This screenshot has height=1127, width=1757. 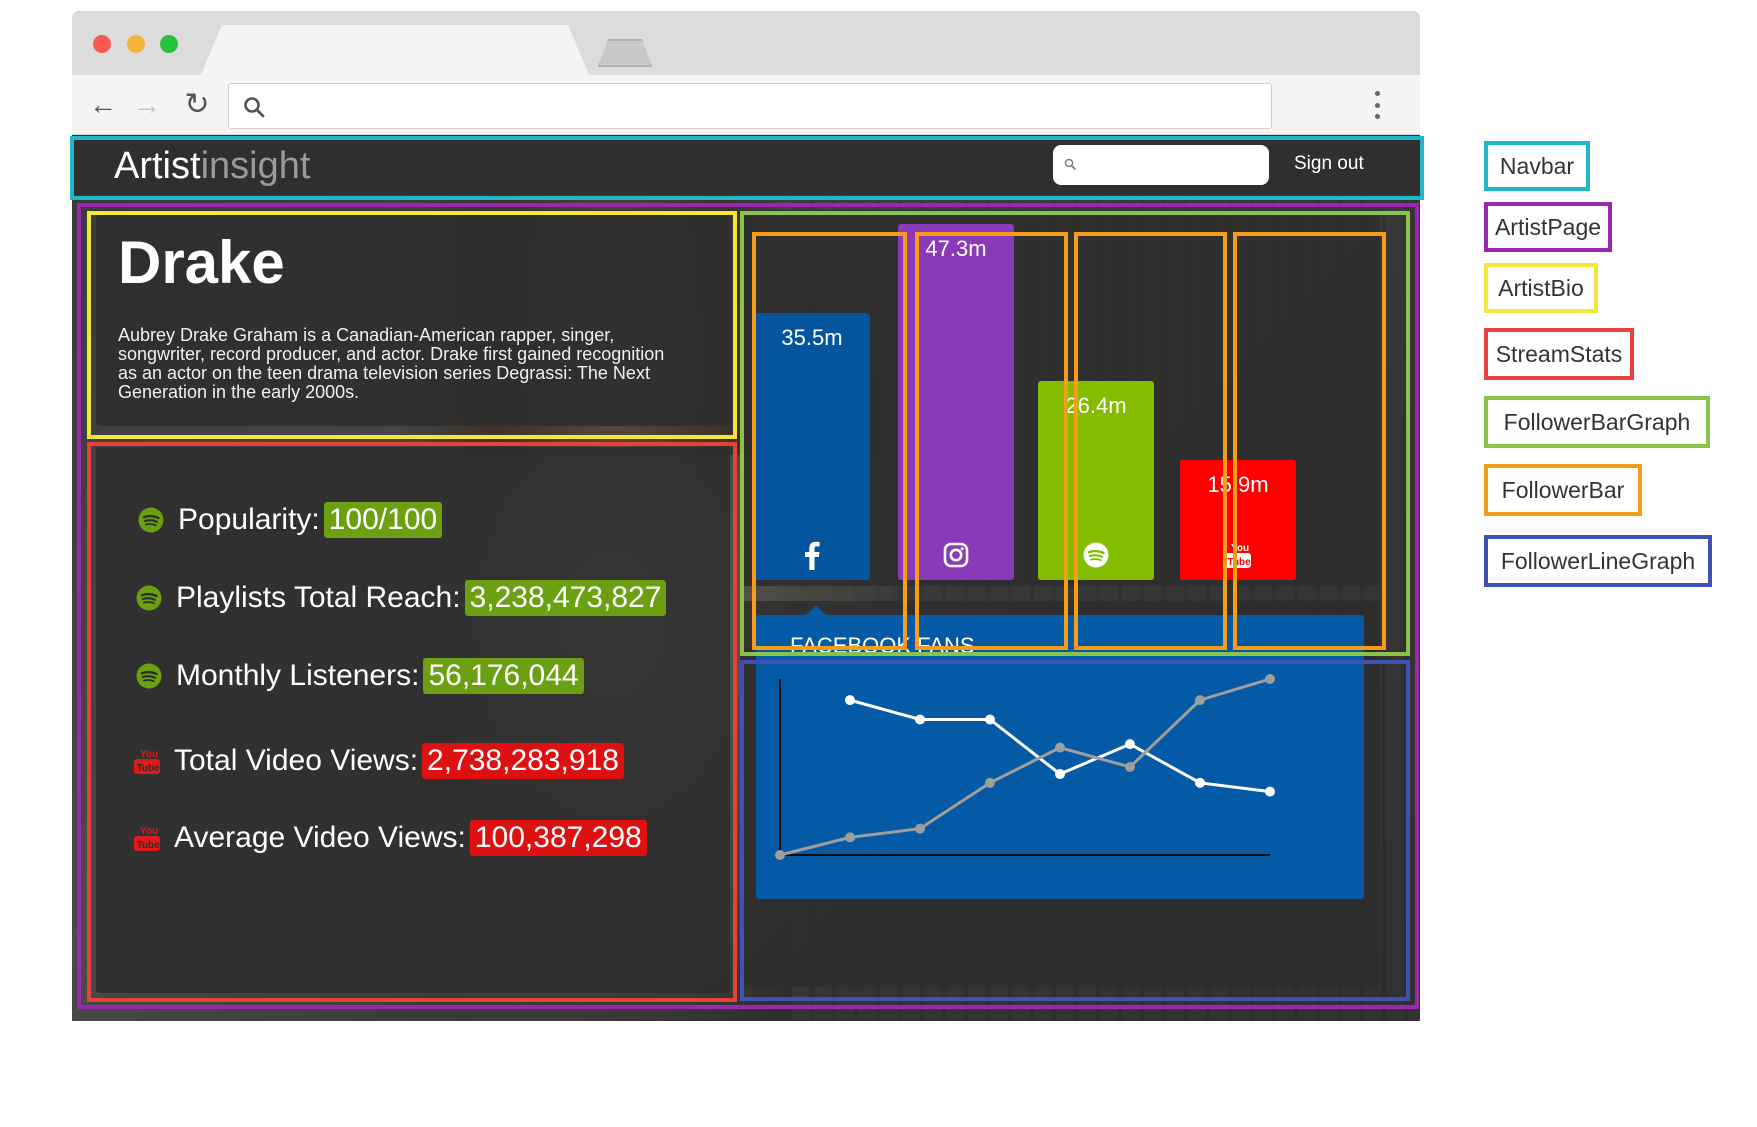 What do you see at coordinates (201, 262) in the screenshot?
I see `artist-name: Drake` at bounding box center [201, 262].